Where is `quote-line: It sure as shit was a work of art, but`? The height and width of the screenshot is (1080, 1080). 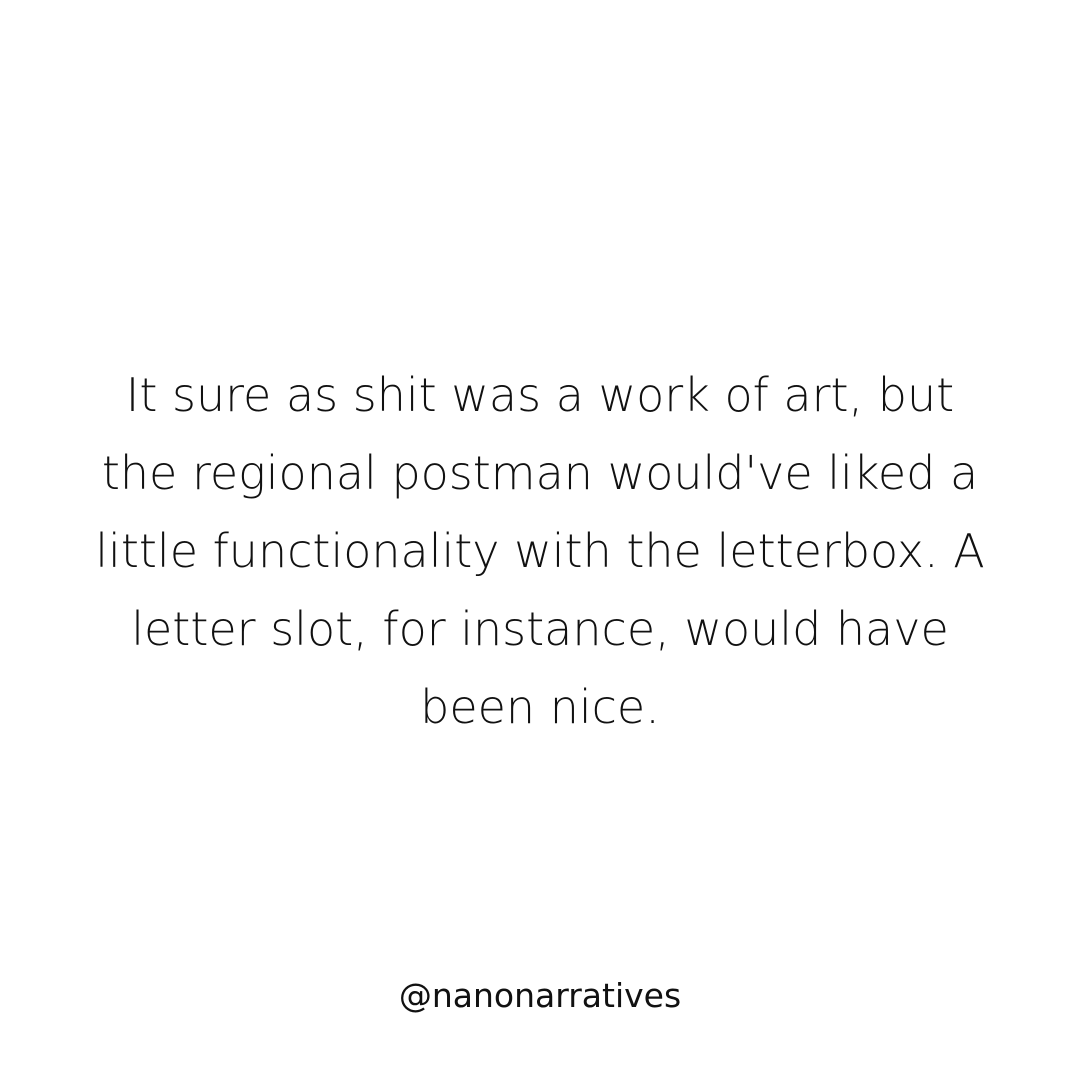 quote-line: It sure as shit was a work of art, but is located at coordinates (540, 395).